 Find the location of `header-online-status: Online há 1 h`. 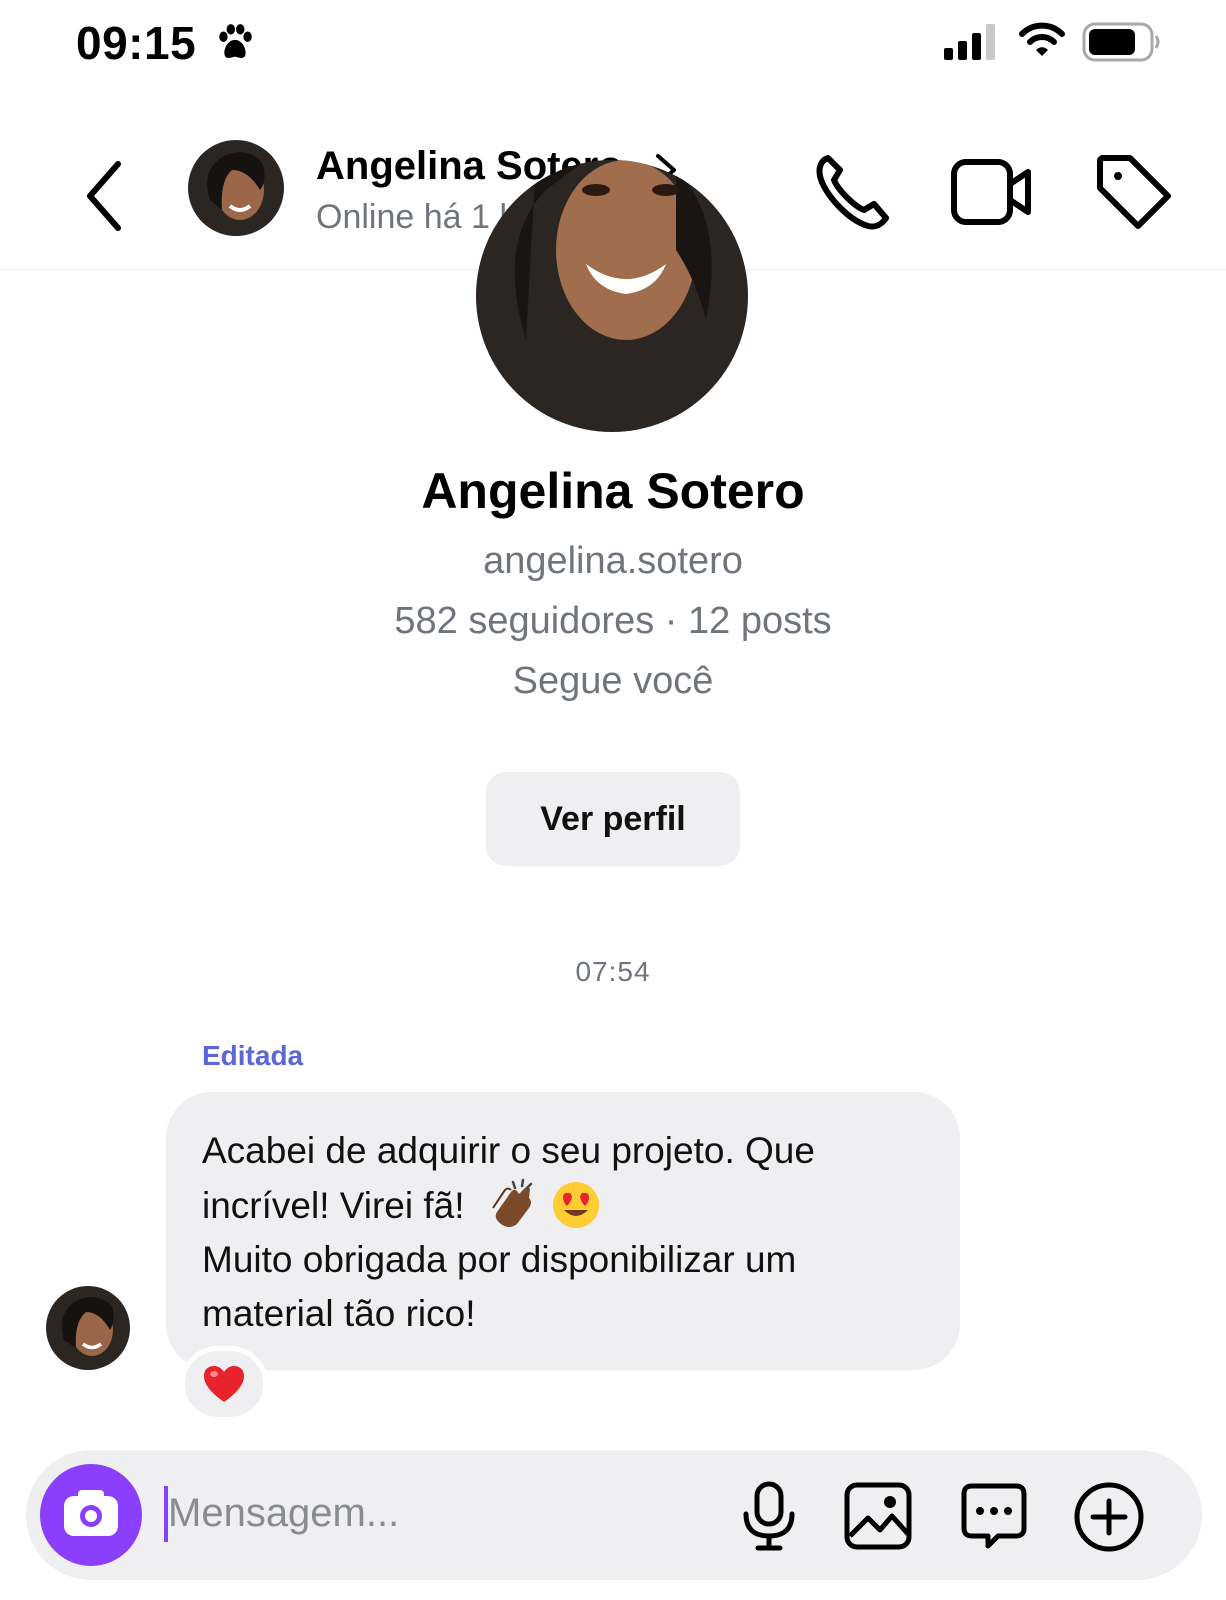

header-online-status: Online há 1 h is located at coordinates (417, 217).